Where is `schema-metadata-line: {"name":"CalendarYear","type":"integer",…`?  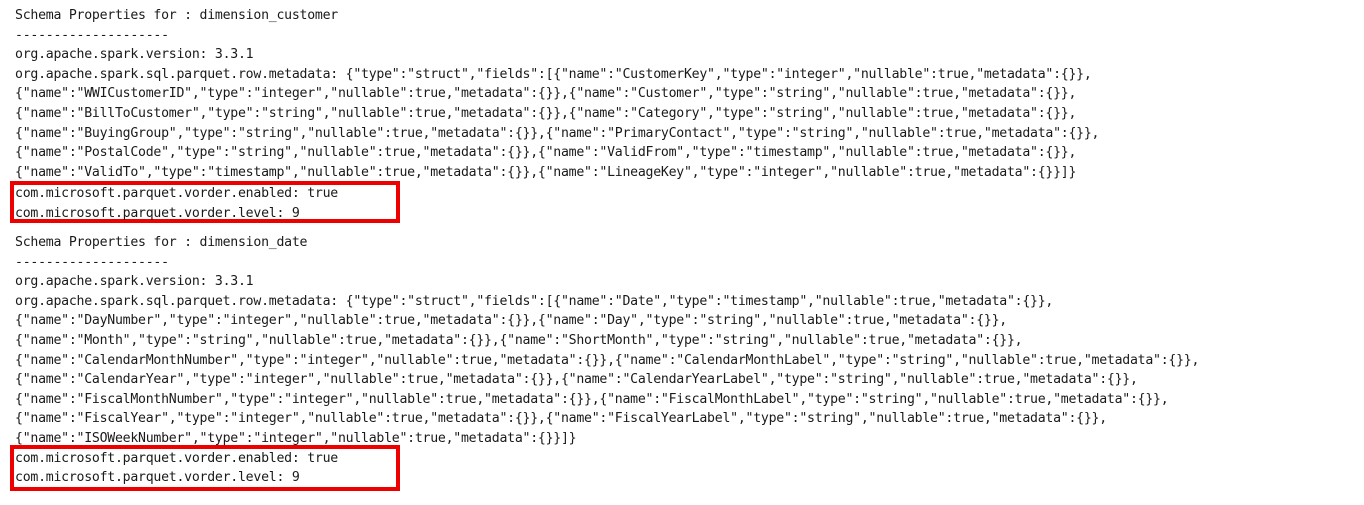
schema-metadata-line: {"name":"CalendarYear","type":"integer",… is located at coordinates (576, 380).